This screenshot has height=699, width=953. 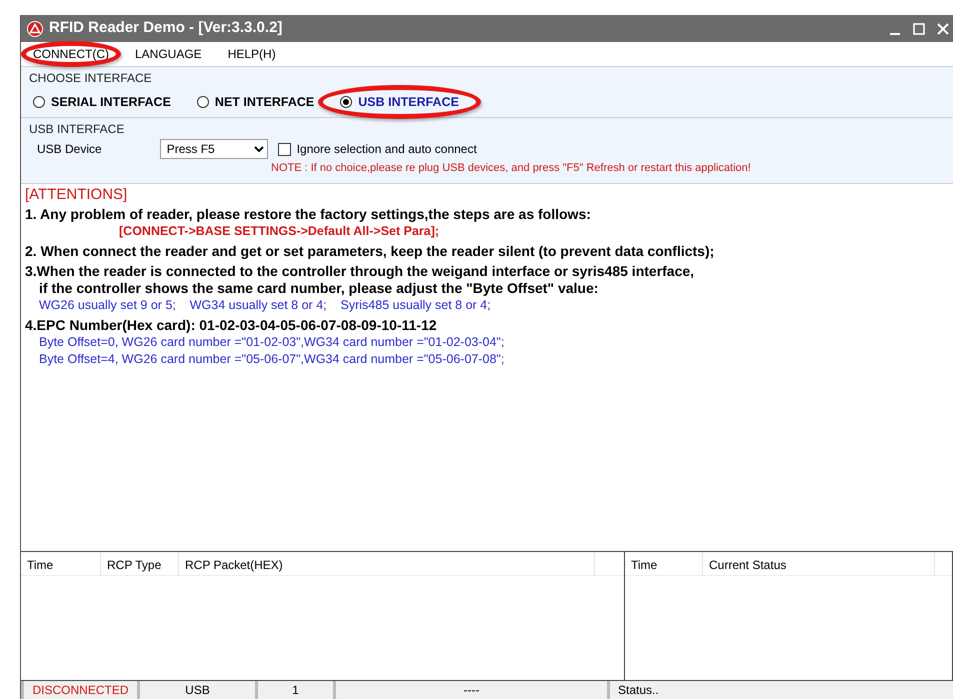 I want to click on radio-option: SERIAL INTERFACE, so click(x=102, y=102).